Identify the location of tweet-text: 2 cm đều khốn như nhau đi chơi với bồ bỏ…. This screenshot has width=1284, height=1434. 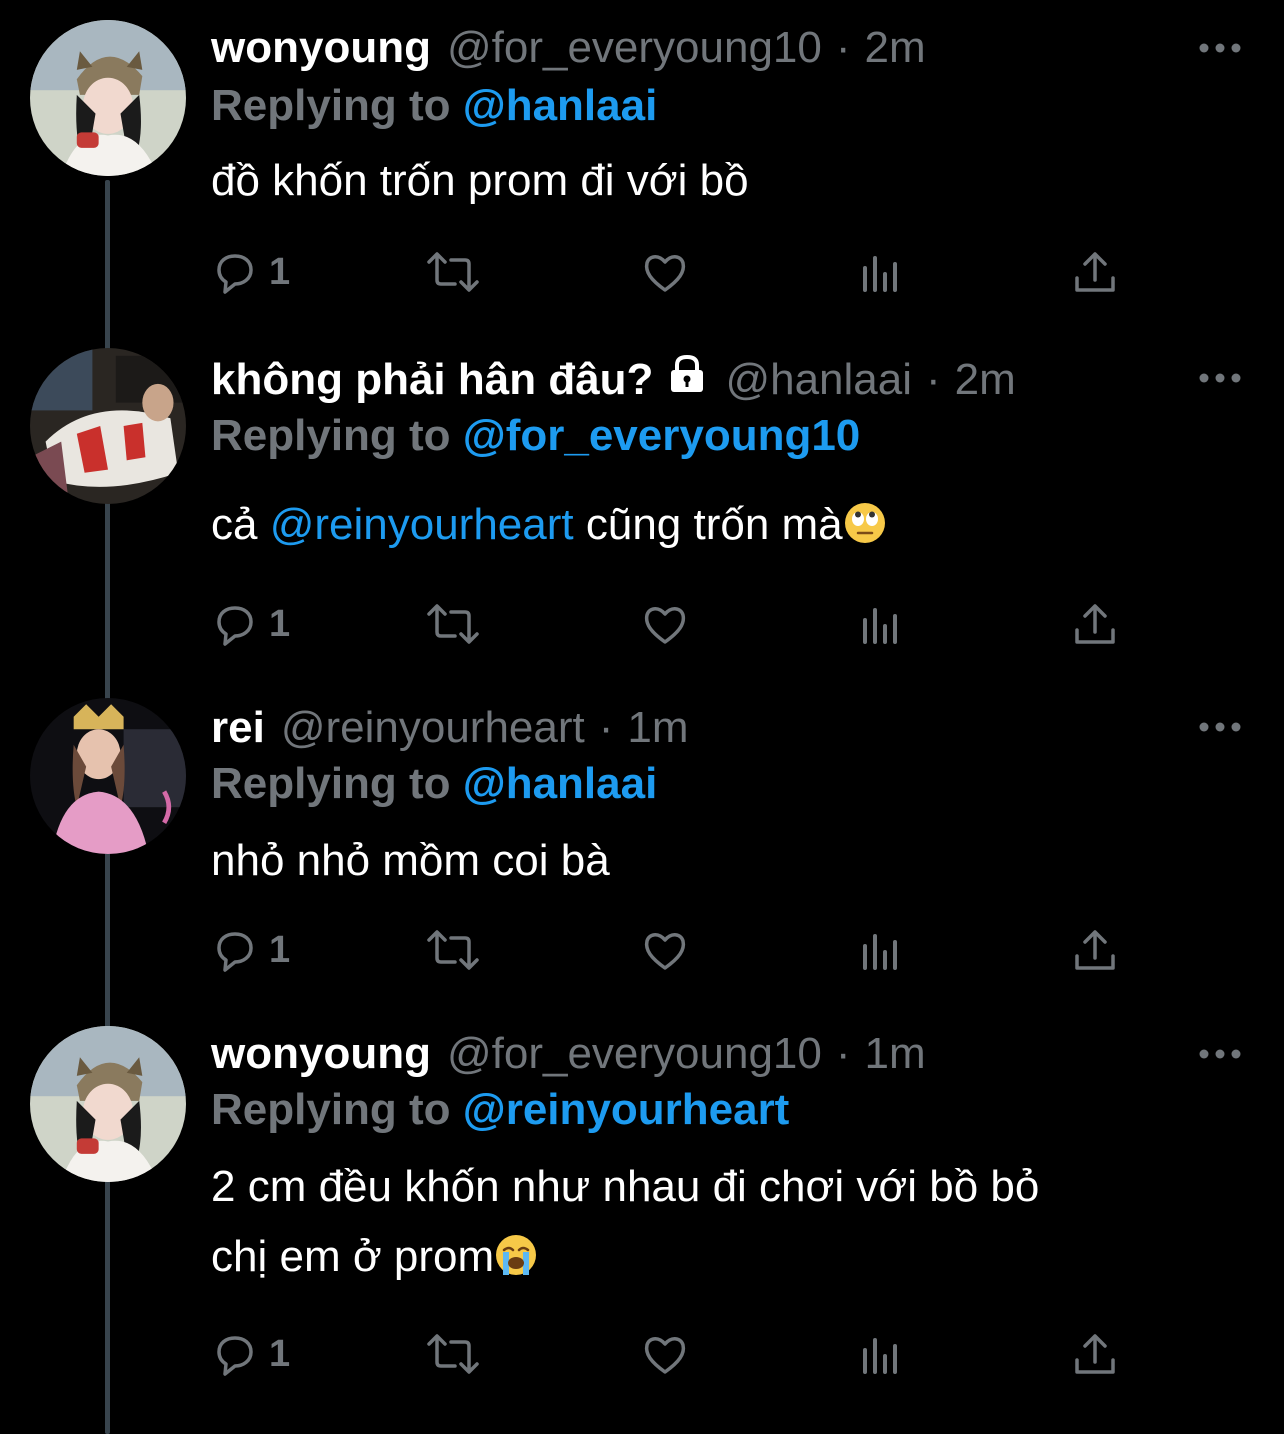
(716, 1222).